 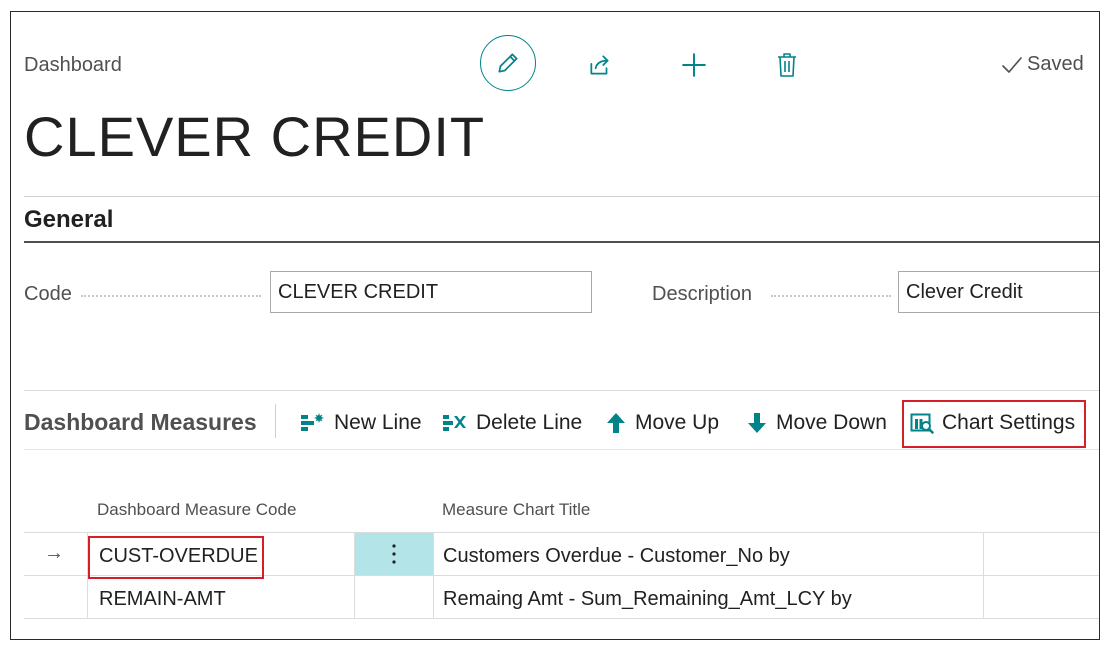 I want to click on column-header-chart-title: Measure Chart Title, so click(x=516, y=510).